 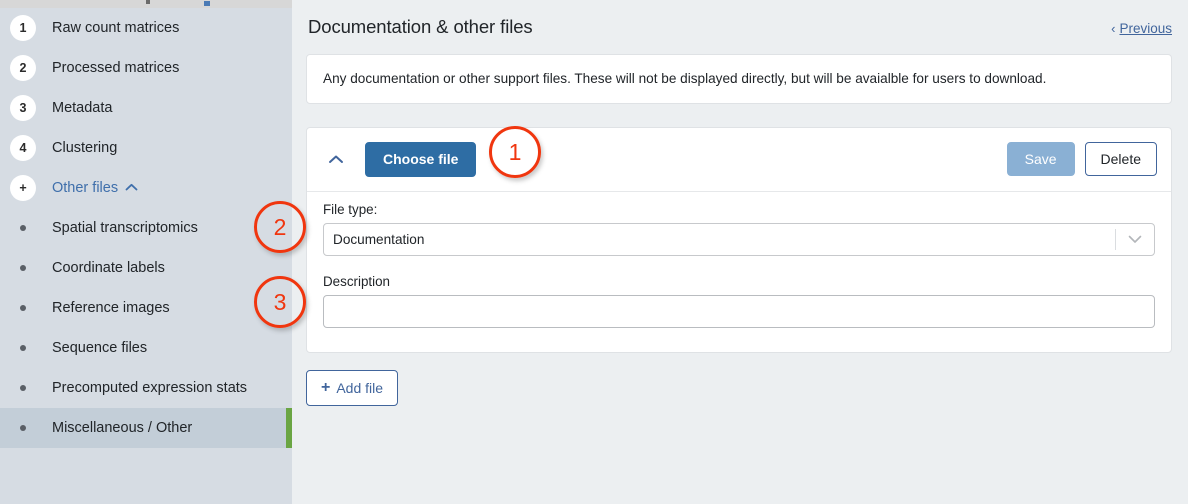 I want to click on sidebar-item-reference-images: Reference images, so click(x=146, y=308).